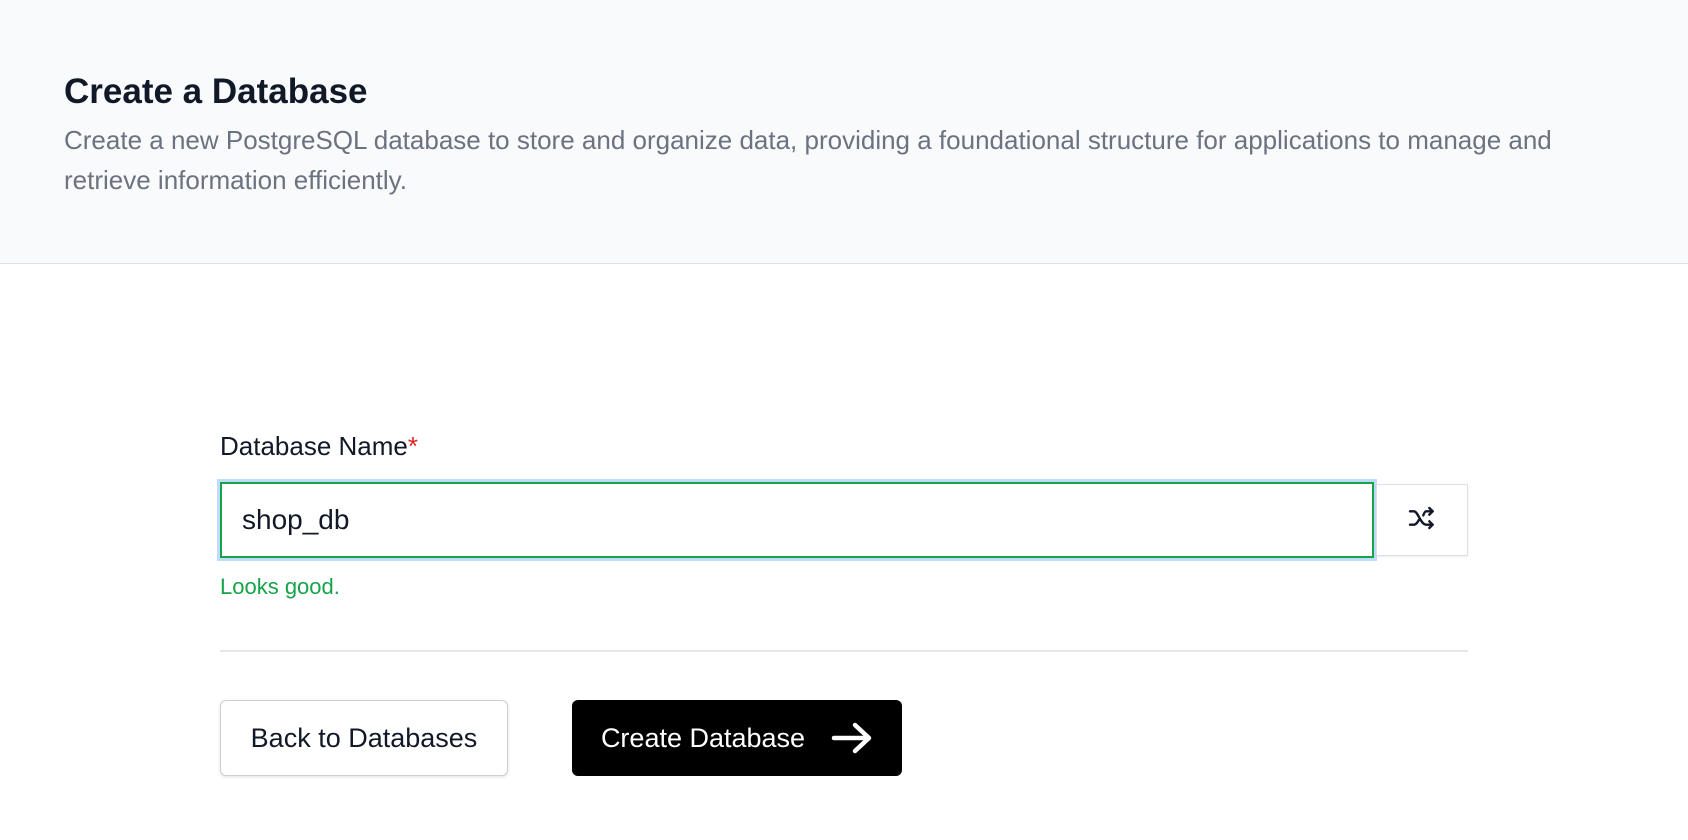  Describe the element at coordinates (703, 737) in the screenshot. I see `create-database-button-label: Create Database` at that location.